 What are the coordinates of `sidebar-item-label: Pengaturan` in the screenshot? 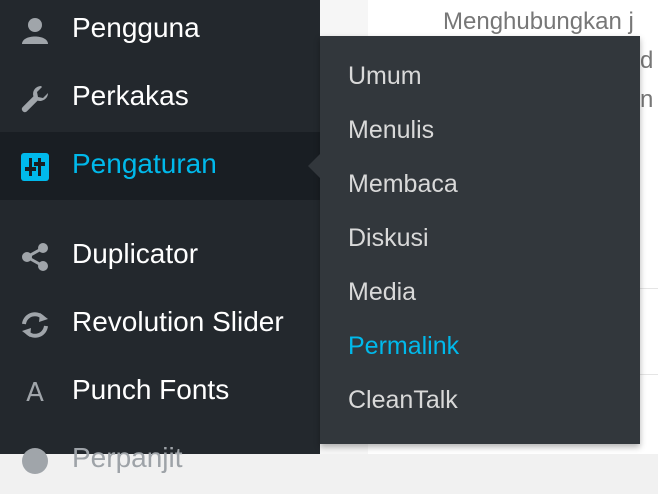 It's located at (144, 163).